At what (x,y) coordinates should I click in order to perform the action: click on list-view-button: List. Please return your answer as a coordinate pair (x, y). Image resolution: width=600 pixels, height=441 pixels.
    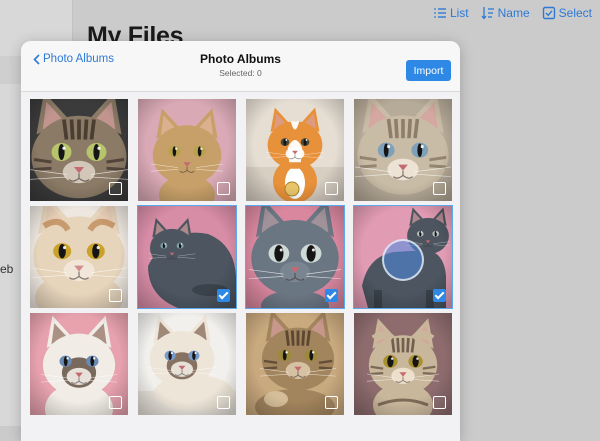
    Looking at the image, I should click on (451, 13).